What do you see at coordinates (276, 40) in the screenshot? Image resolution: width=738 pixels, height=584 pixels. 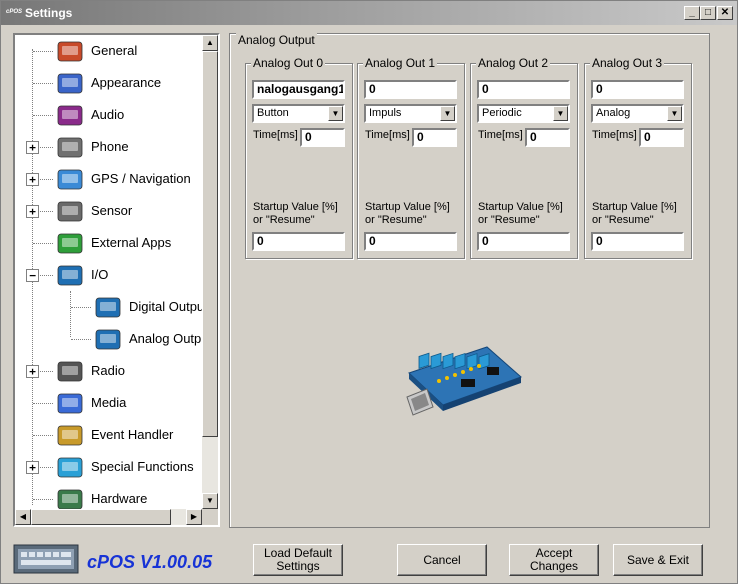 I see `analog-output-title: Analog Output` at bounding box center [276, 40].